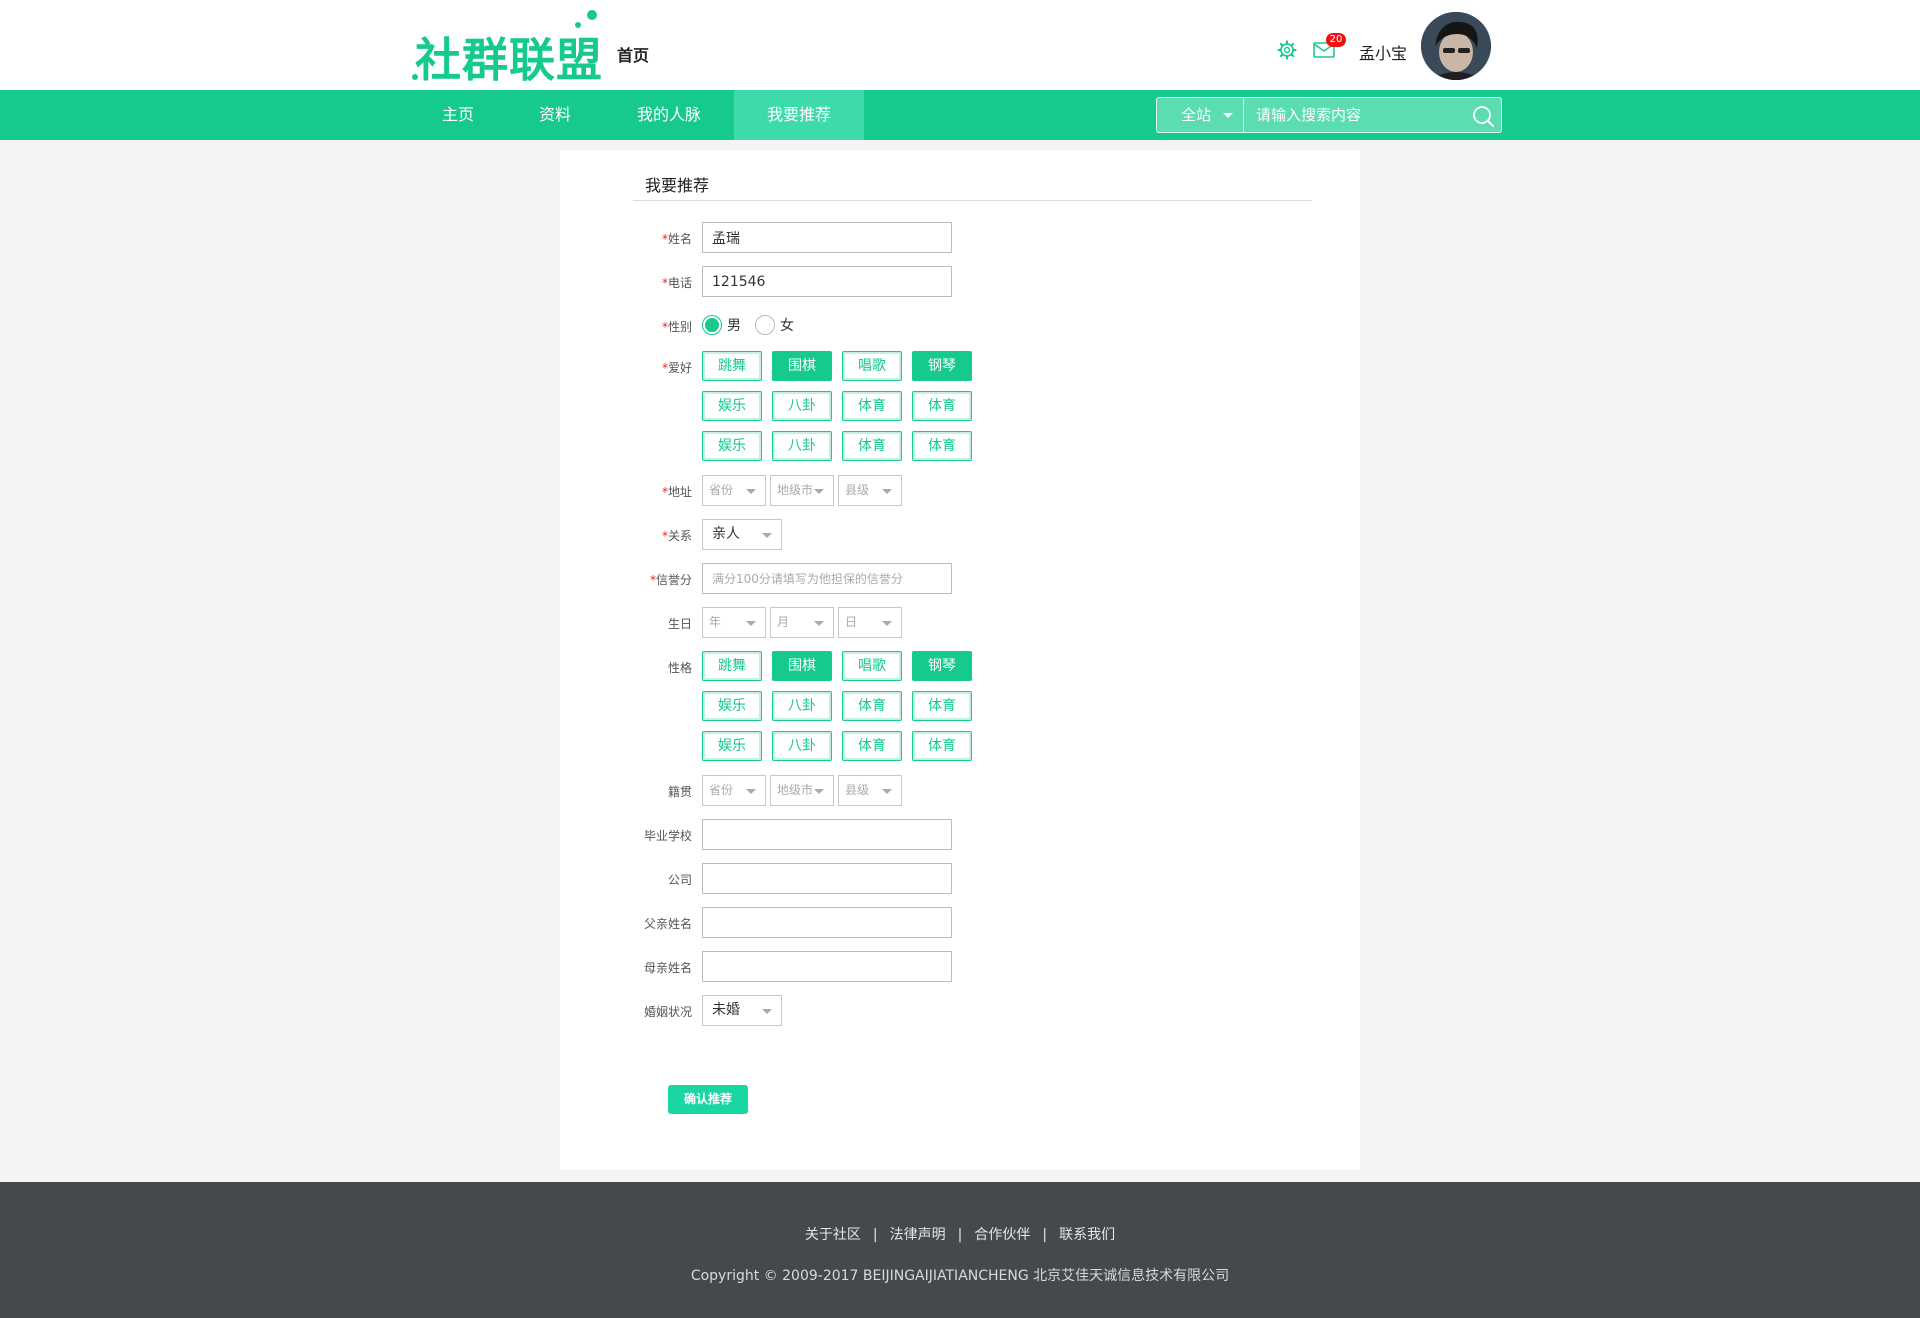 The height and width of the screenshot is (1318, 1920). Describe the element at coordinates (1383, 52) in the screenshot. I see `username: 孟小宝` at that location.